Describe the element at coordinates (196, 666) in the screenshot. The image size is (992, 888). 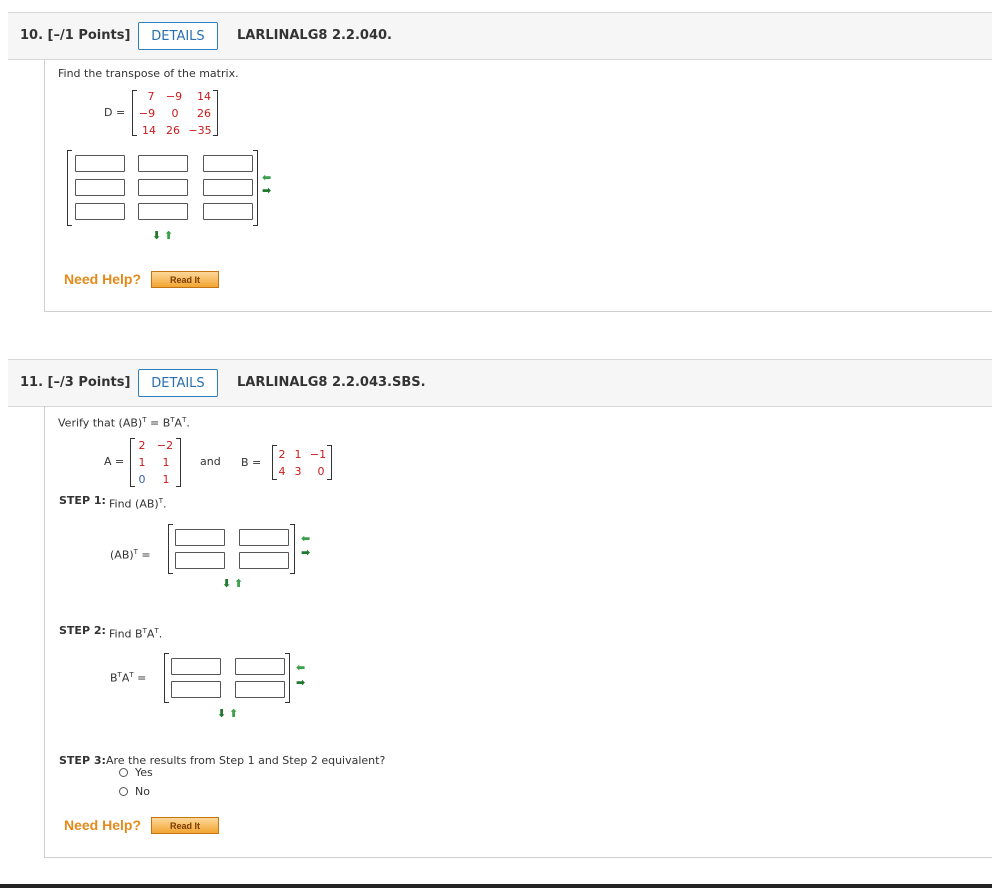
I see `step-2-input-r1c1` at that location.